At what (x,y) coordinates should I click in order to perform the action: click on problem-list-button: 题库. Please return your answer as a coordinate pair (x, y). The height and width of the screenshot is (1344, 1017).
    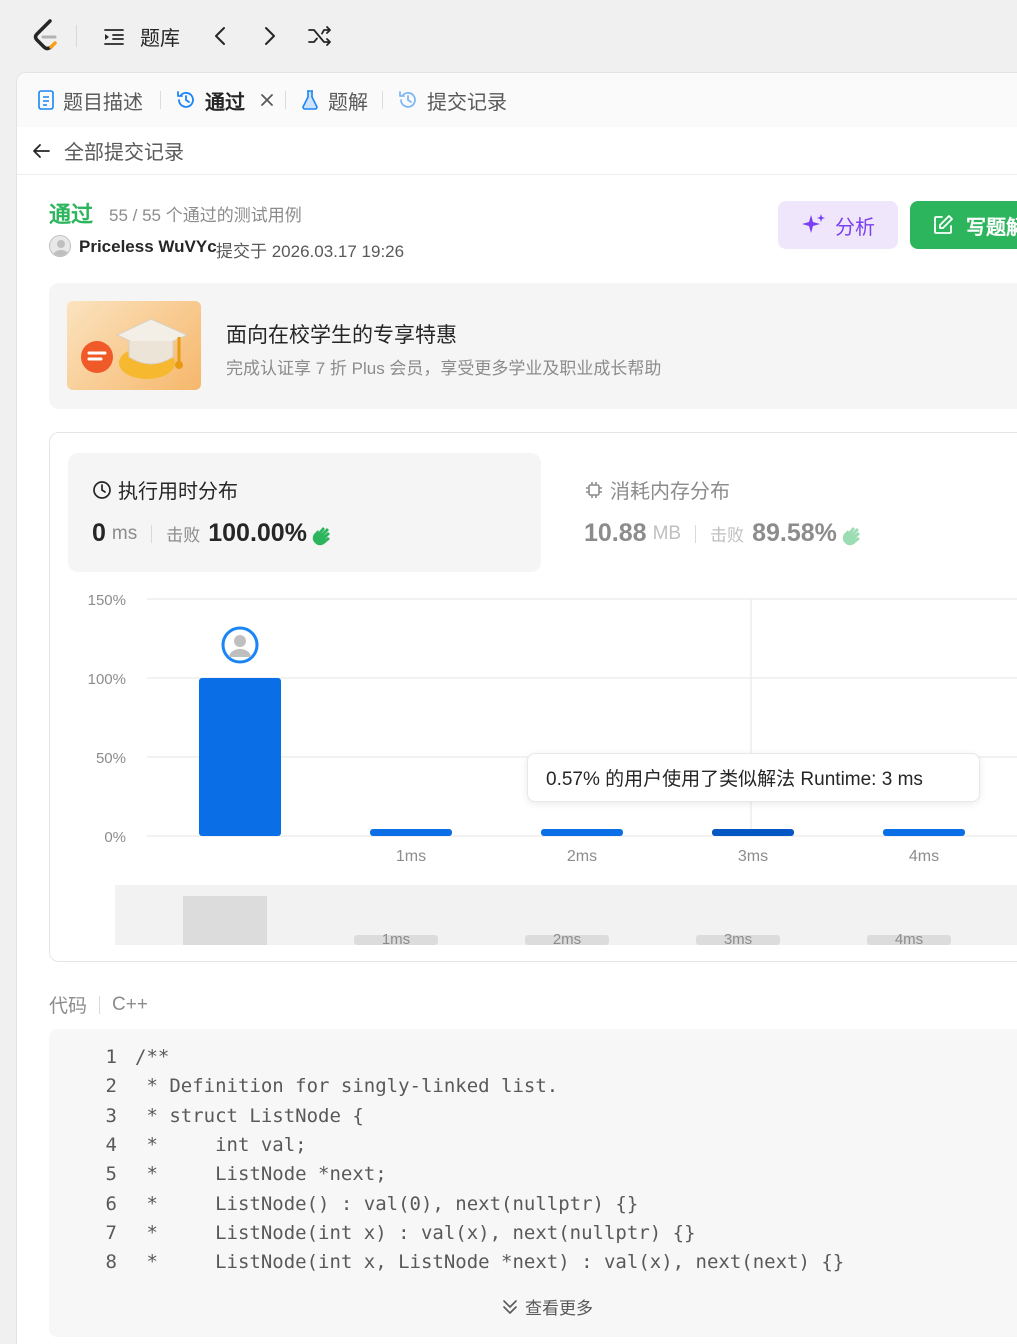
    Looking at the image, I should click on (141, 36).